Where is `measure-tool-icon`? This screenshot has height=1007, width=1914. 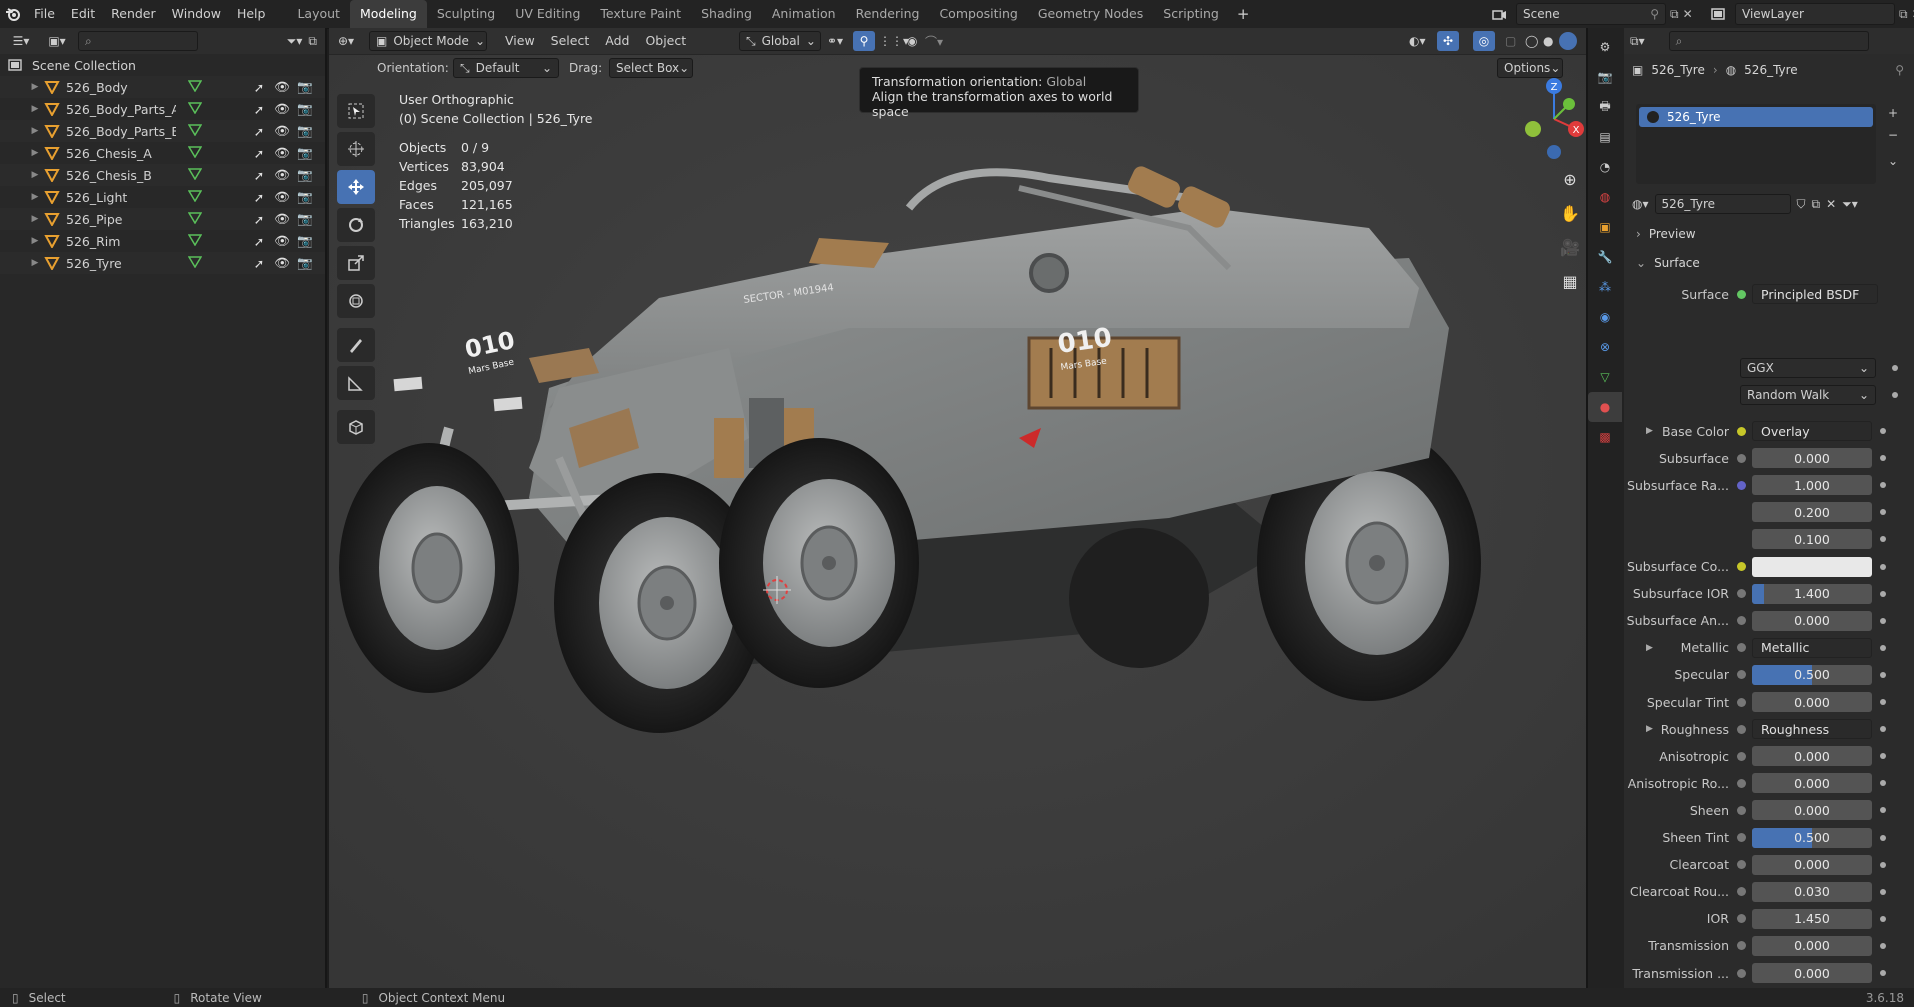 measure-tool-icon is located at coordinates (356, 383).